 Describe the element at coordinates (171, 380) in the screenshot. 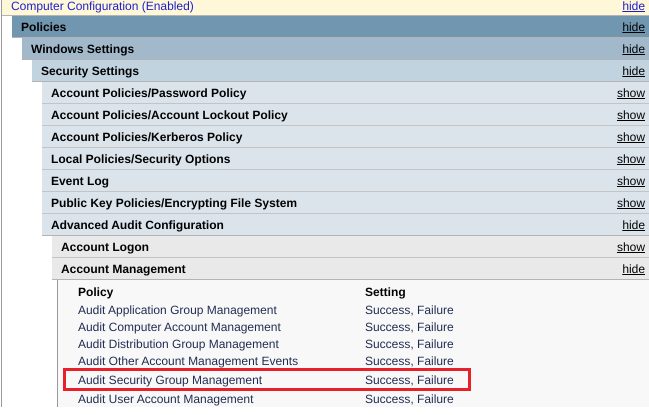

I see `table-cell-text: Audit Security Group Management` at that location.